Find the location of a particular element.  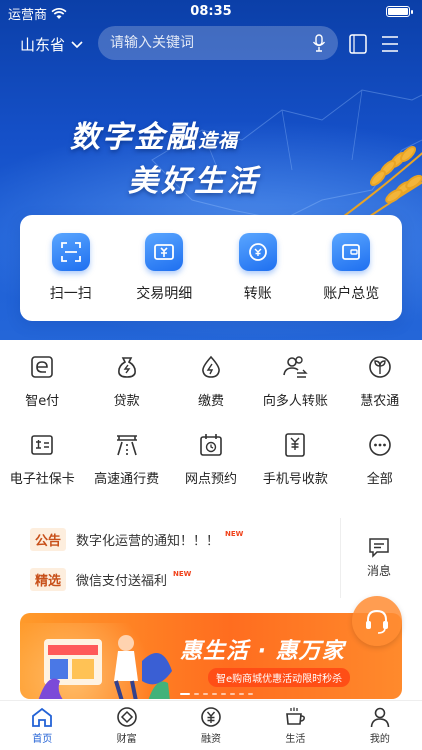

message-icon is located at coordinates (379, 548).